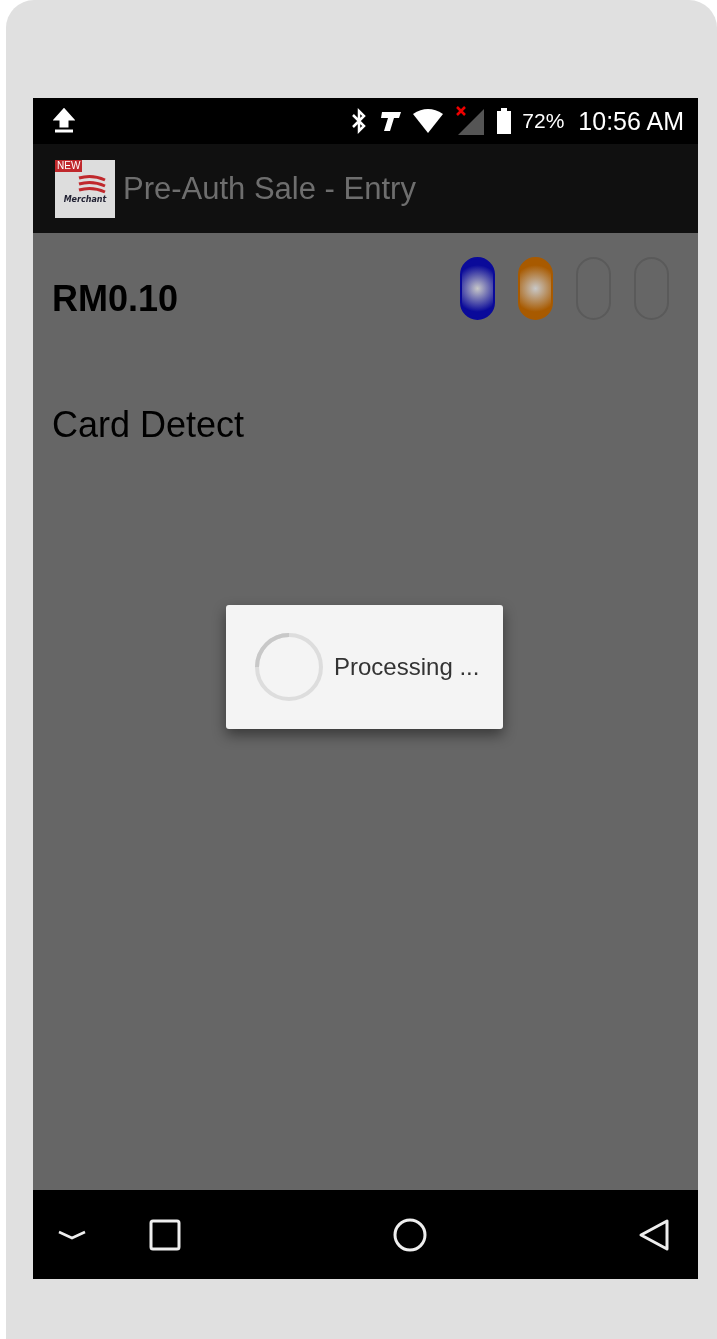 The width and height of the screenshot is (717, 1339). I want to click on t-logo-icon, so click(390, 121).